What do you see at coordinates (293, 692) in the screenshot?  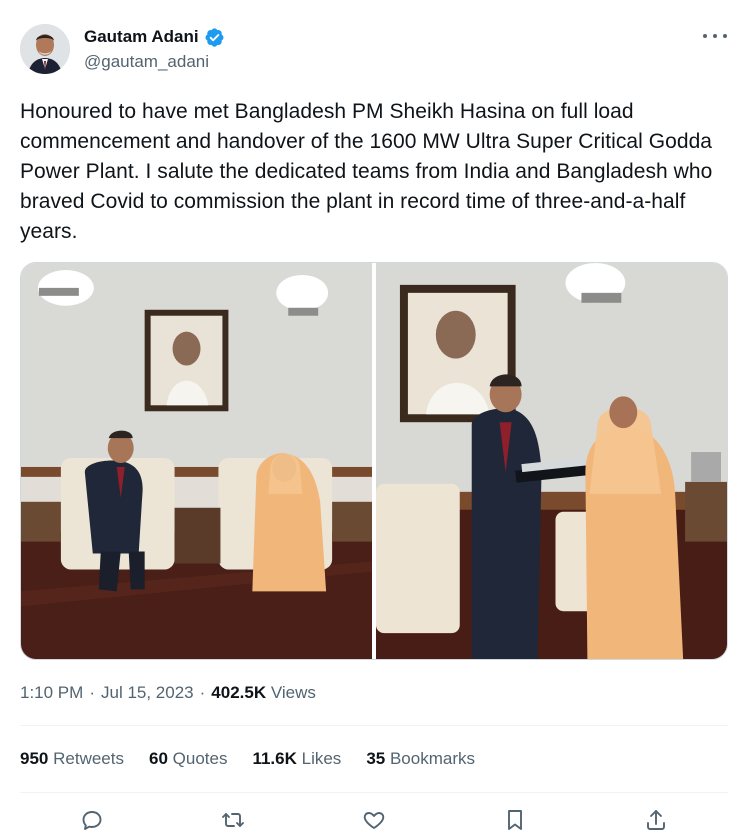 I see `views-label: Views` at bounding box center [293, 692].